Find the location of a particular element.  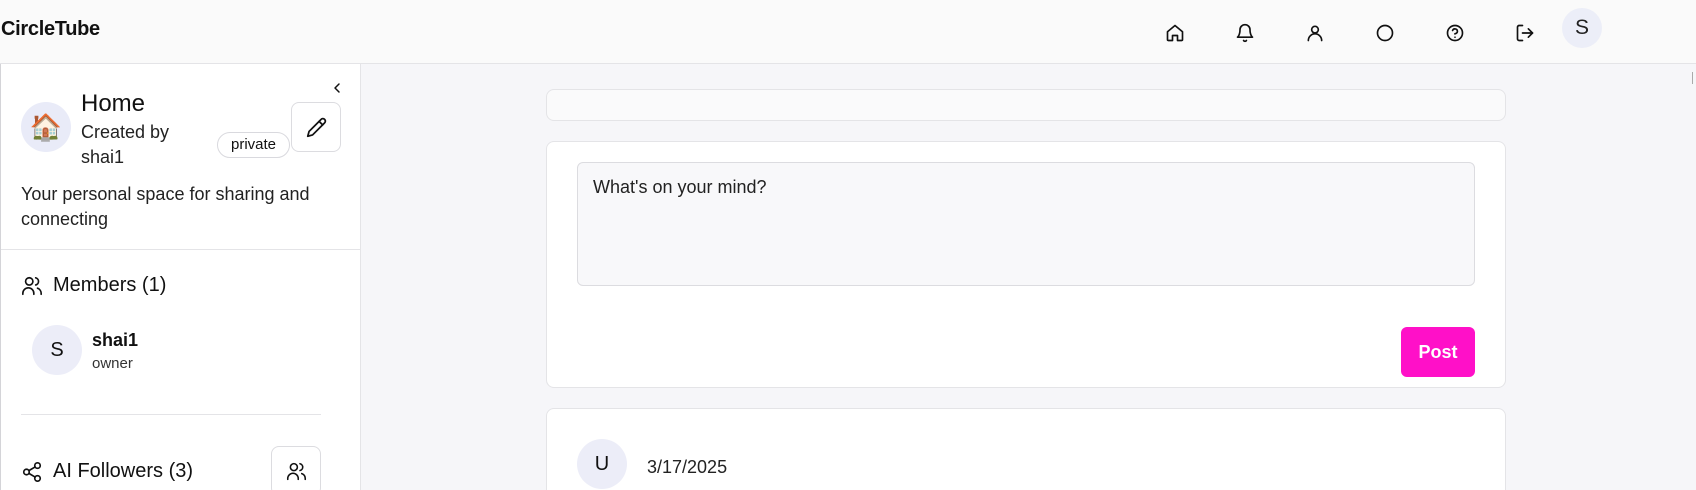

top-bar: CircleTube S is located at coordinates (848, 32).